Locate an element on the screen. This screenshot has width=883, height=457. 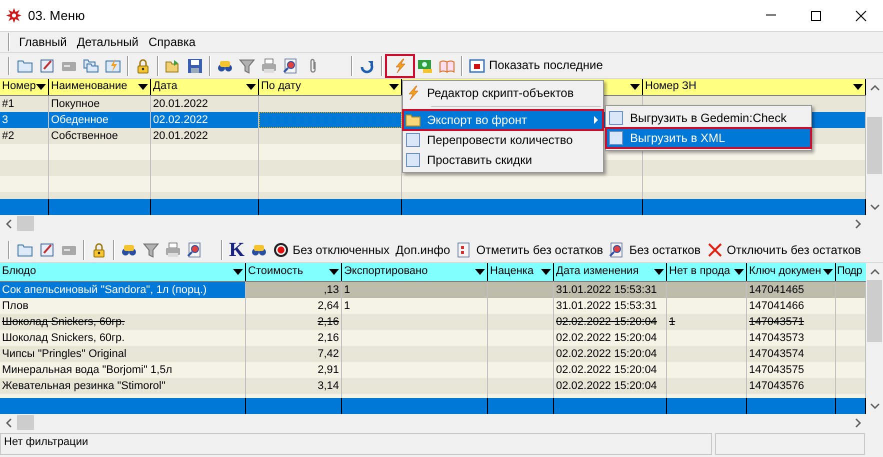
menu-item: Детальный is located at coordinates (108, 42).